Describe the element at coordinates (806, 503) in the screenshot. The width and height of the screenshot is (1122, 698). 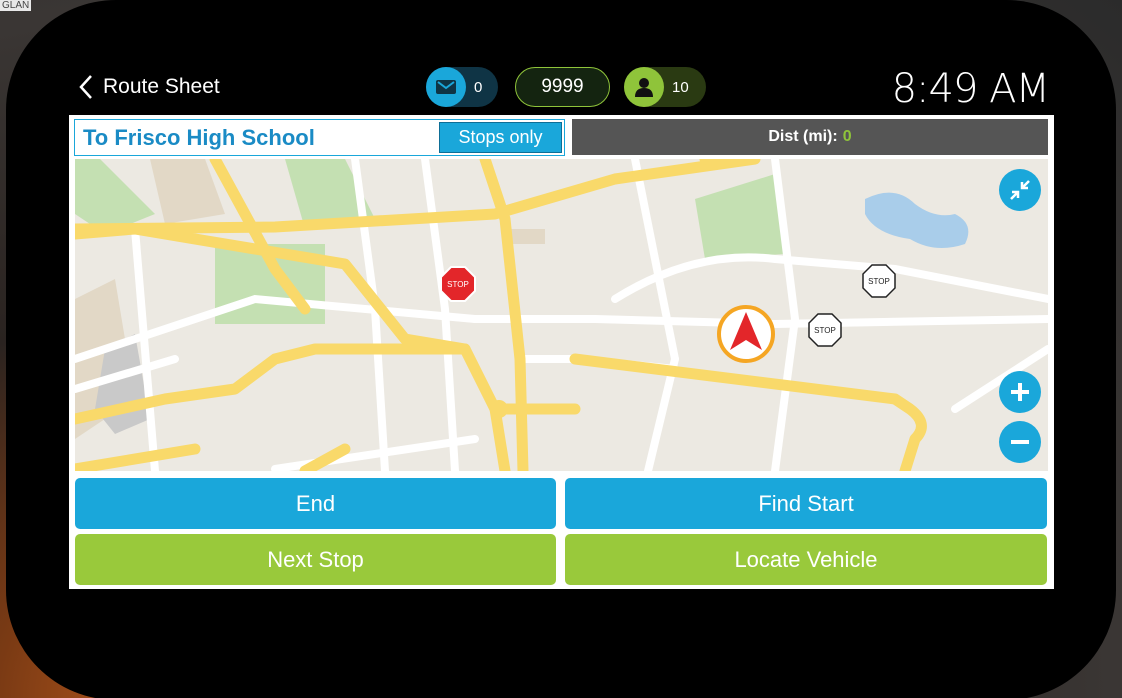
I see `find-start-button: Find Start` at that location.